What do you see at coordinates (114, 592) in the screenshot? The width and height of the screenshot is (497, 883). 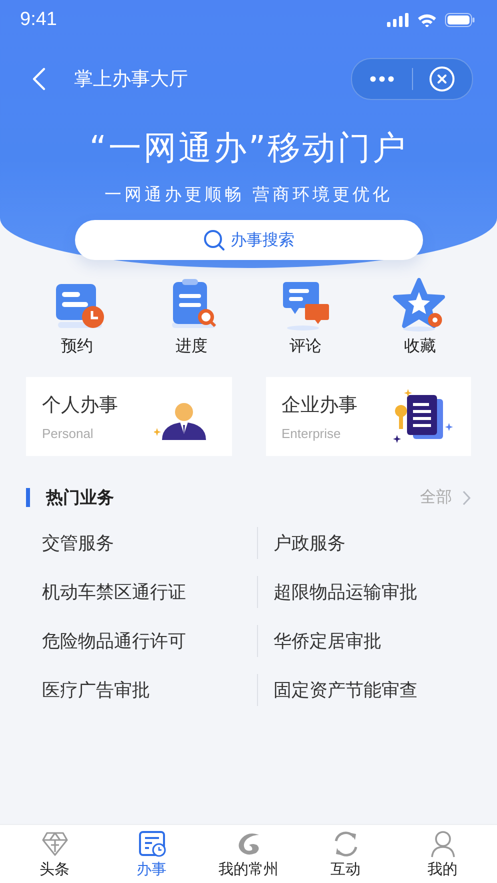 I see `service-link: 机动车禁区通行证` at bounding box center [114, 592].